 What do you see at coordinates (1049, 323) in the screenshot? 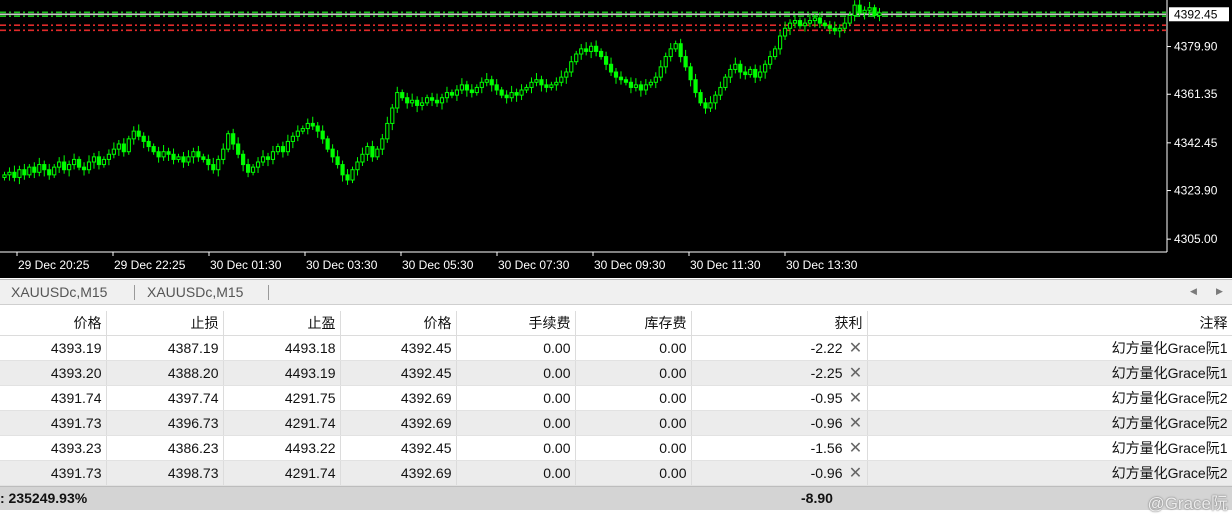
I see `col-header-comment: 注释` at bounding box center [1049, 323].